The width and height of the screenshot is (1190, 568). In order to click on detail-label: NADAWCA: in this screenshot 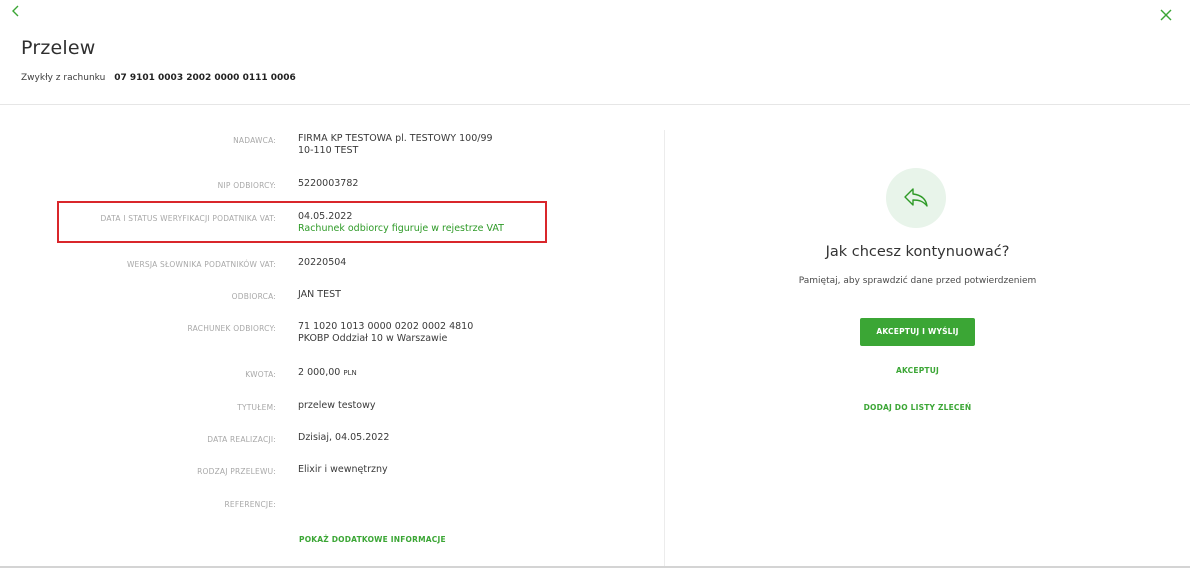, I will do `click(254, 140)`.